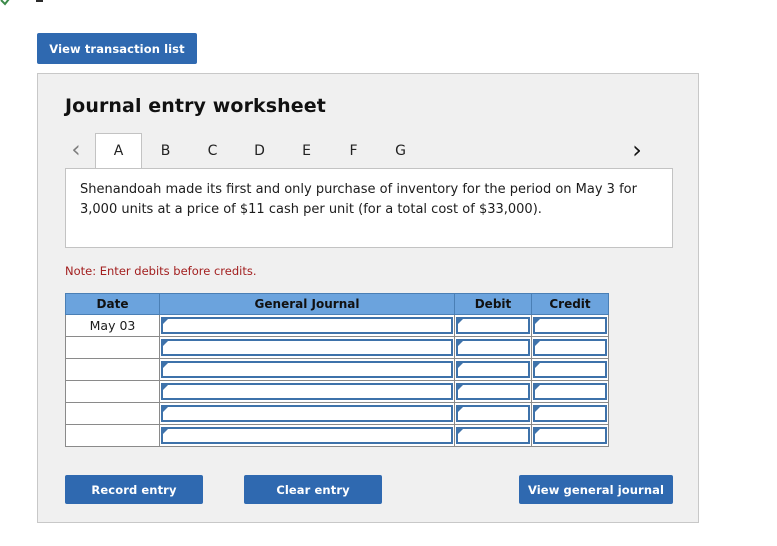 The width and height of the screenshot is (777, 546). What do you see at coordinates (212, 150) in the screenshot?
I see `tab-c: C` at bounding box center [212, 150].